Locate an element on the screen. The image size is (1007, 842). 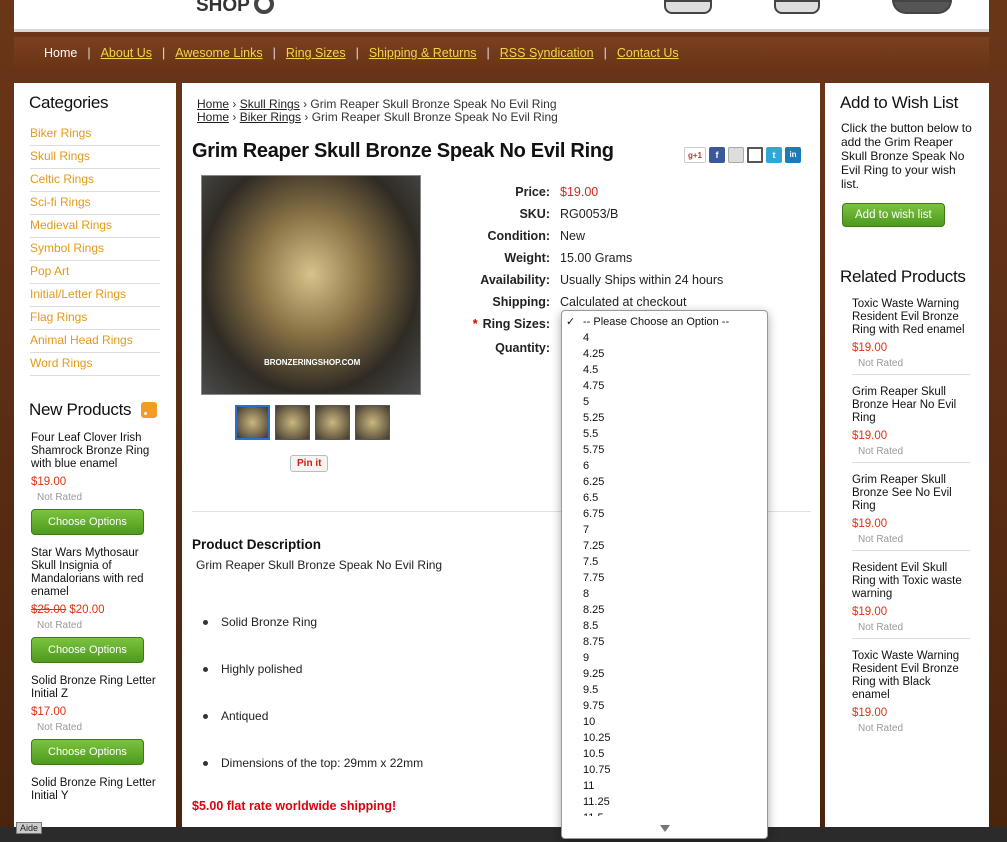
dropdown-option: 9 is located at coordinates (664, 658).